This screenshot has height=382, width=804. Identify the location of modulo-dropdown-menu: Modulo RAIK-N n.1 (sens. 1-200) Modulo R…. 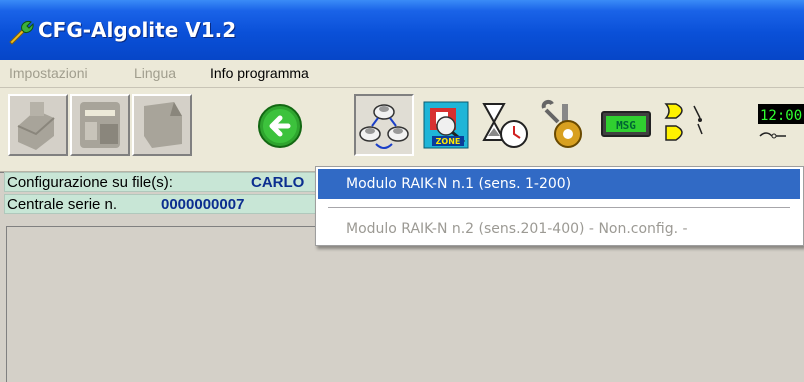
(559, 206).